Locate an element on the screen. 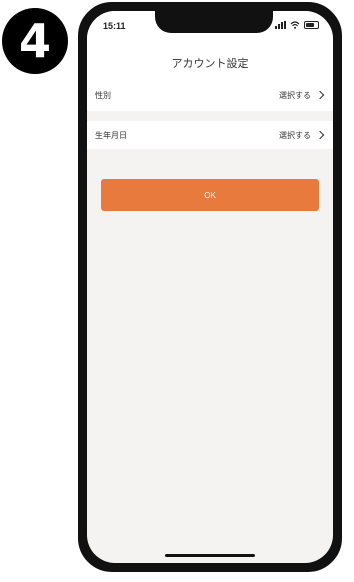  signal-icon is located at coordinates (280, 25).